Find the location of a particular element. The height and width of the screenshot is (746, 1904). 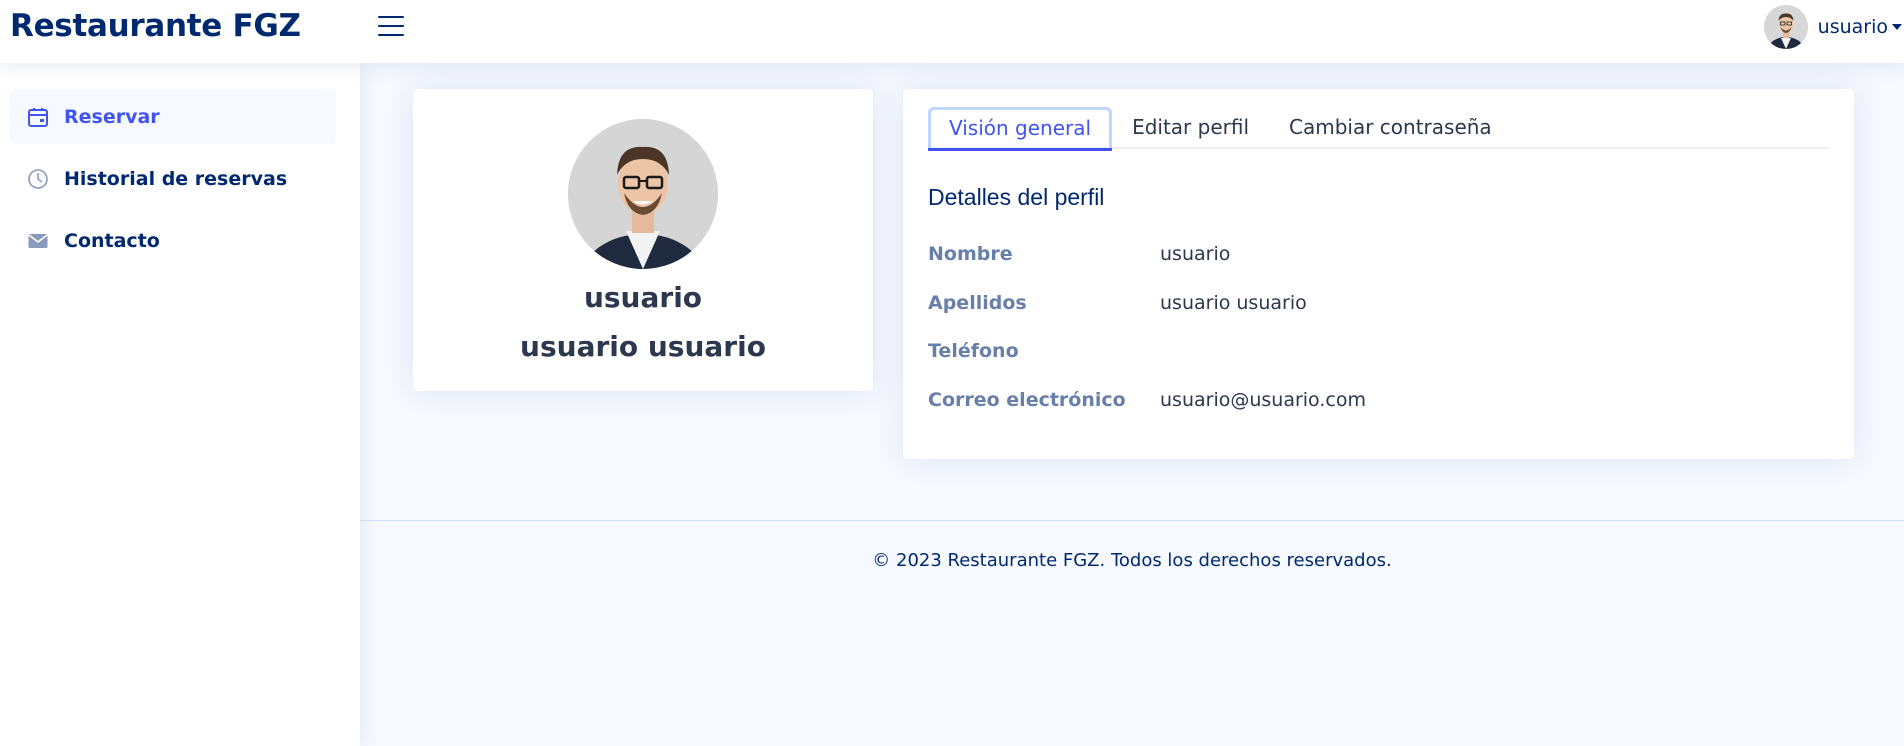

sidebar-toggle-button is located at coordinates (391, 26).